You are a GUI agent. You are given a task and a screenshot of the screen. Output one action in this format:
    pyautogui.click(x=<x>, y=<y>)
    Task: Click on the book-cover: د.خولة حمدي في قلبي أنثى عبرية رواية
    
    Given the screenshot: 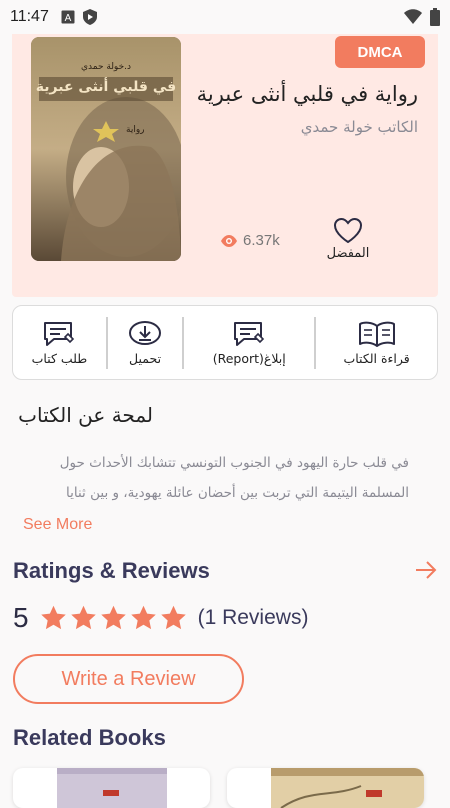 What is the action you would take?
    pyautogui.click(x=106, y=149)
    